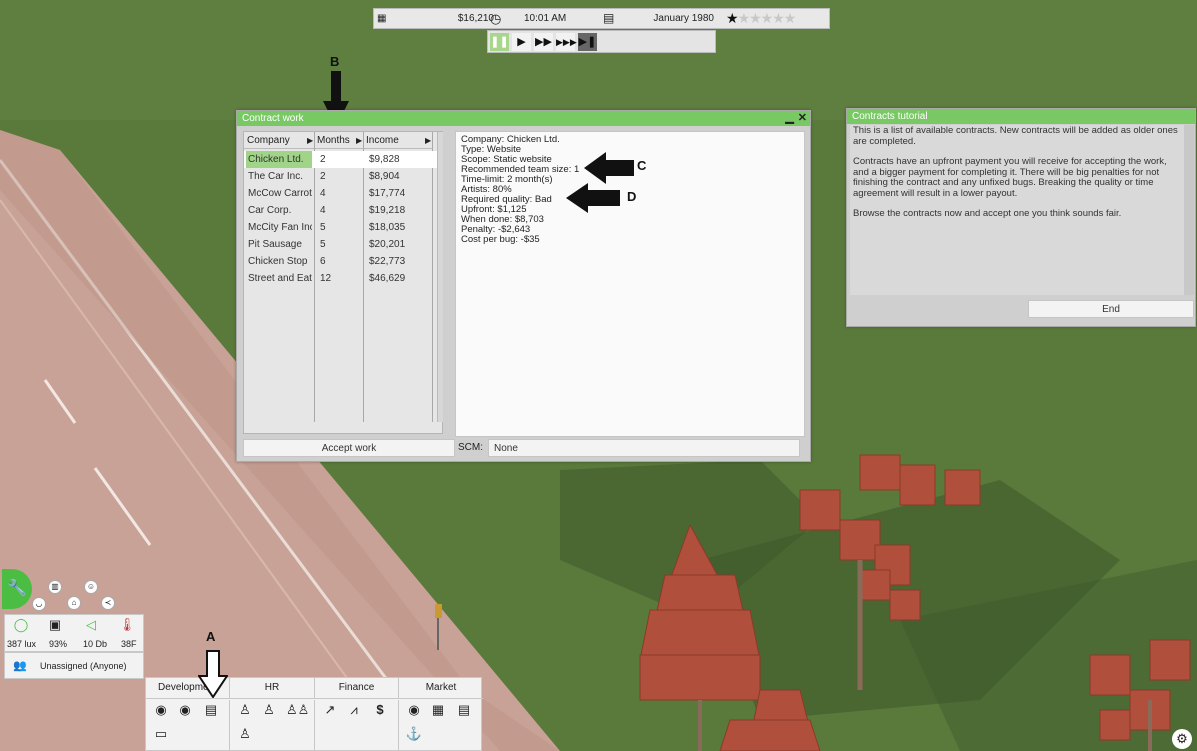 This screenshot has width=1197, height=751. Describe the element at coordinates (211, 636) in the screenshot. I see `marker-a: A` at that location.